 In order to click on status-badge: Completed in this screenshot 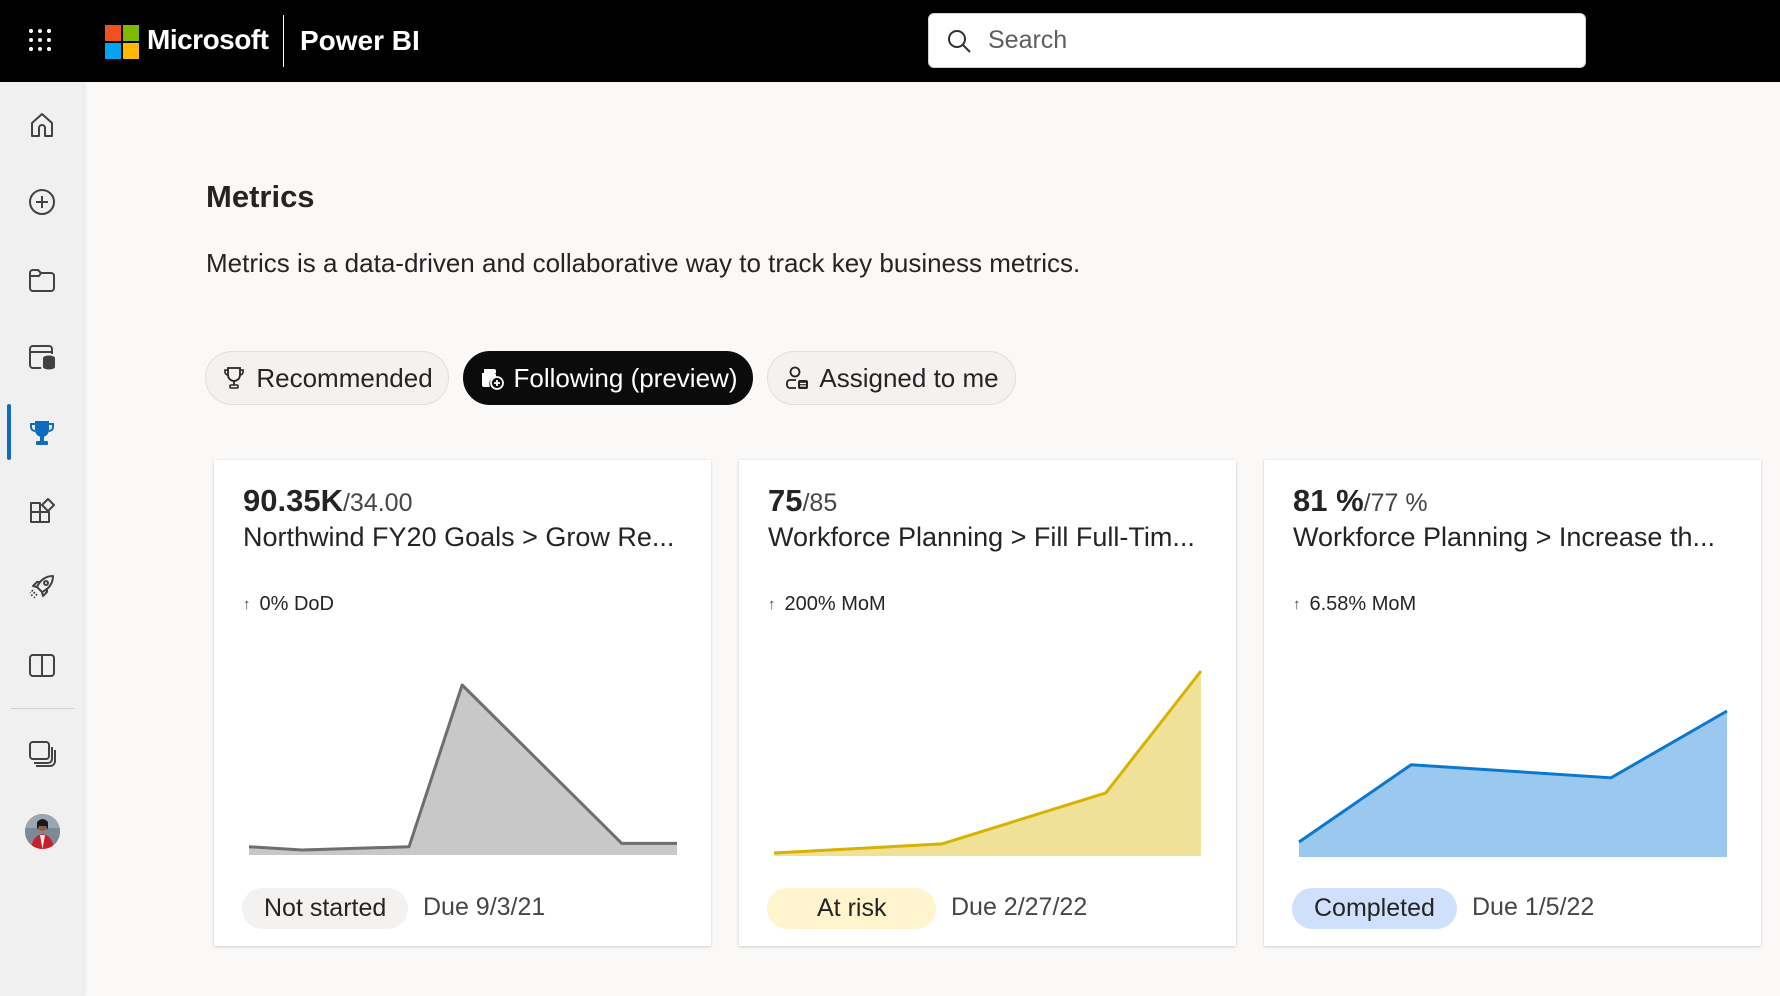, I will do `click(1374, 908)`.